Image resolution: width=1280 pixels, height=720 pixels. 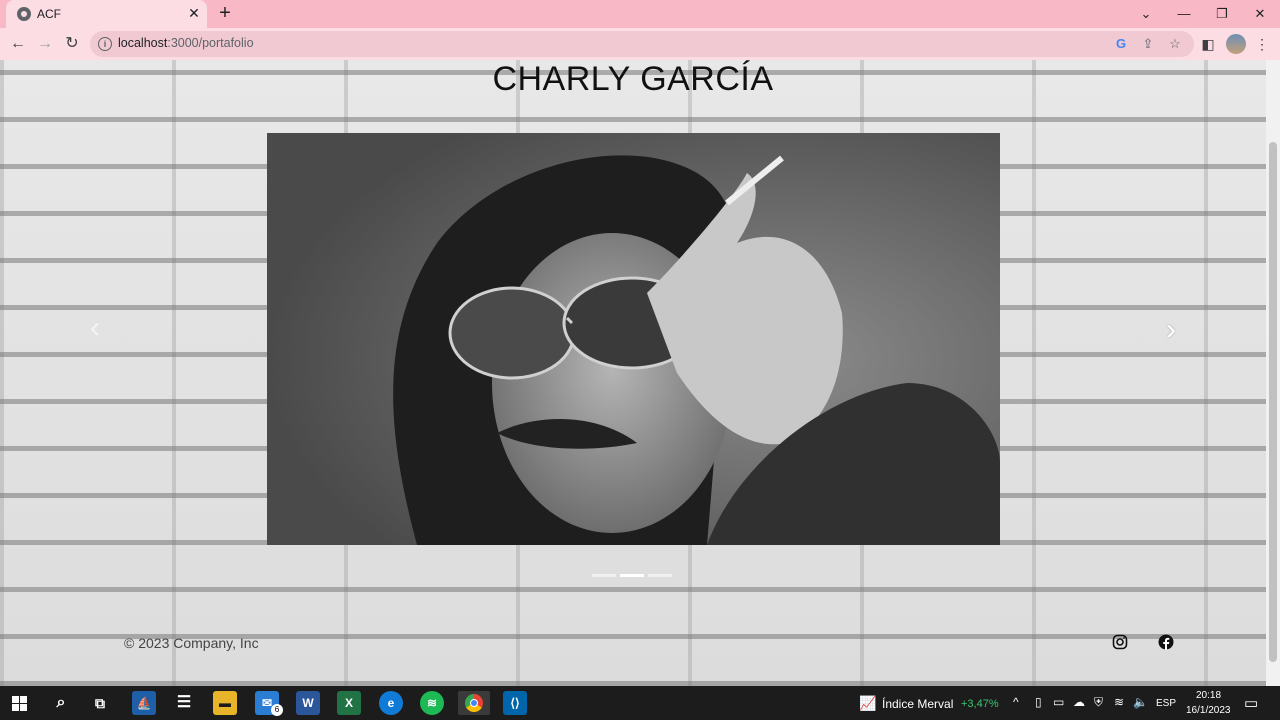 I want to click on spotify-icon: ≋, so click(x=432, y=703).